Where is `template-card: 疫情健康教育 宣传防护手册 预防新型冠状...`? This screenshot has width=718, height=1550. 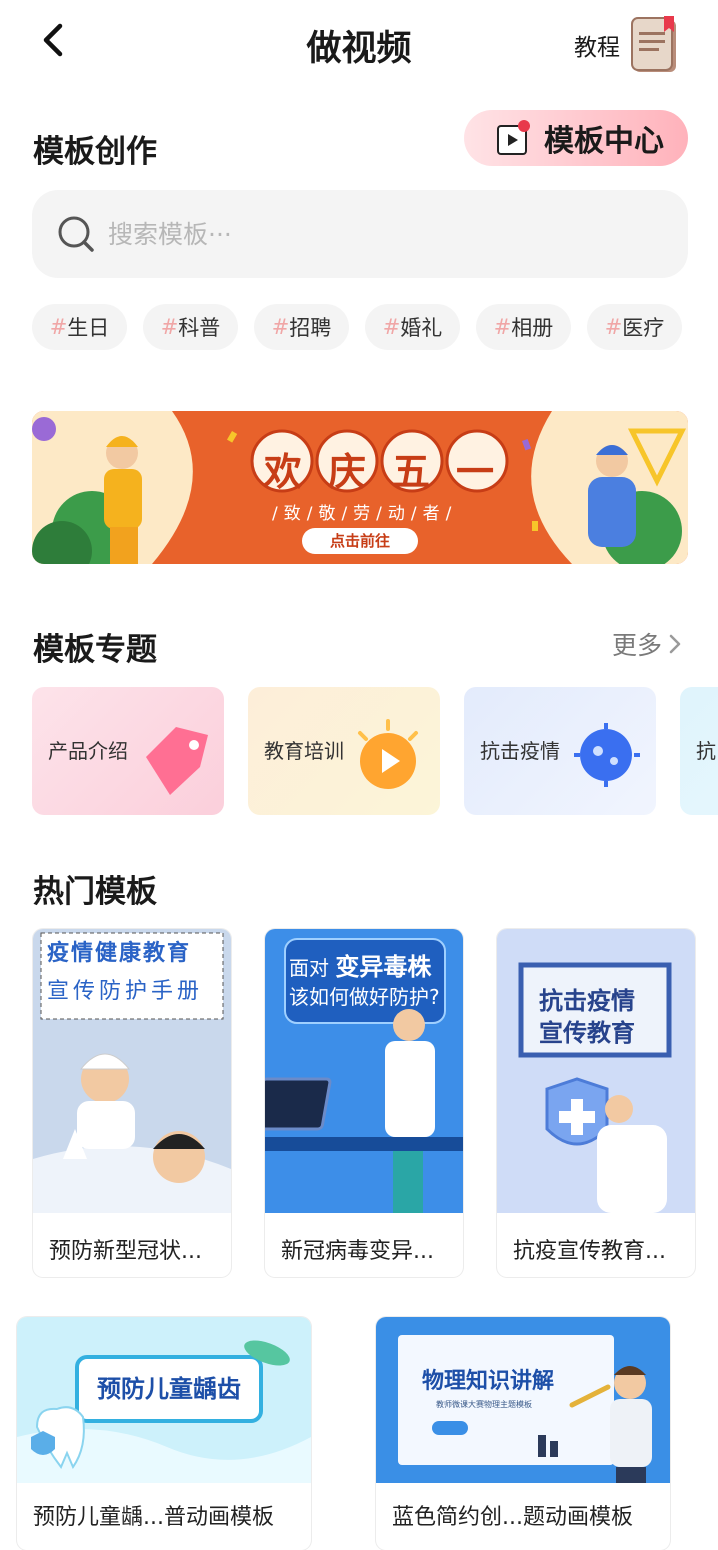 template-card: 疫情健康教育 宣传防护手册 预防新型冠状... is located at coordinates (132, 1103).